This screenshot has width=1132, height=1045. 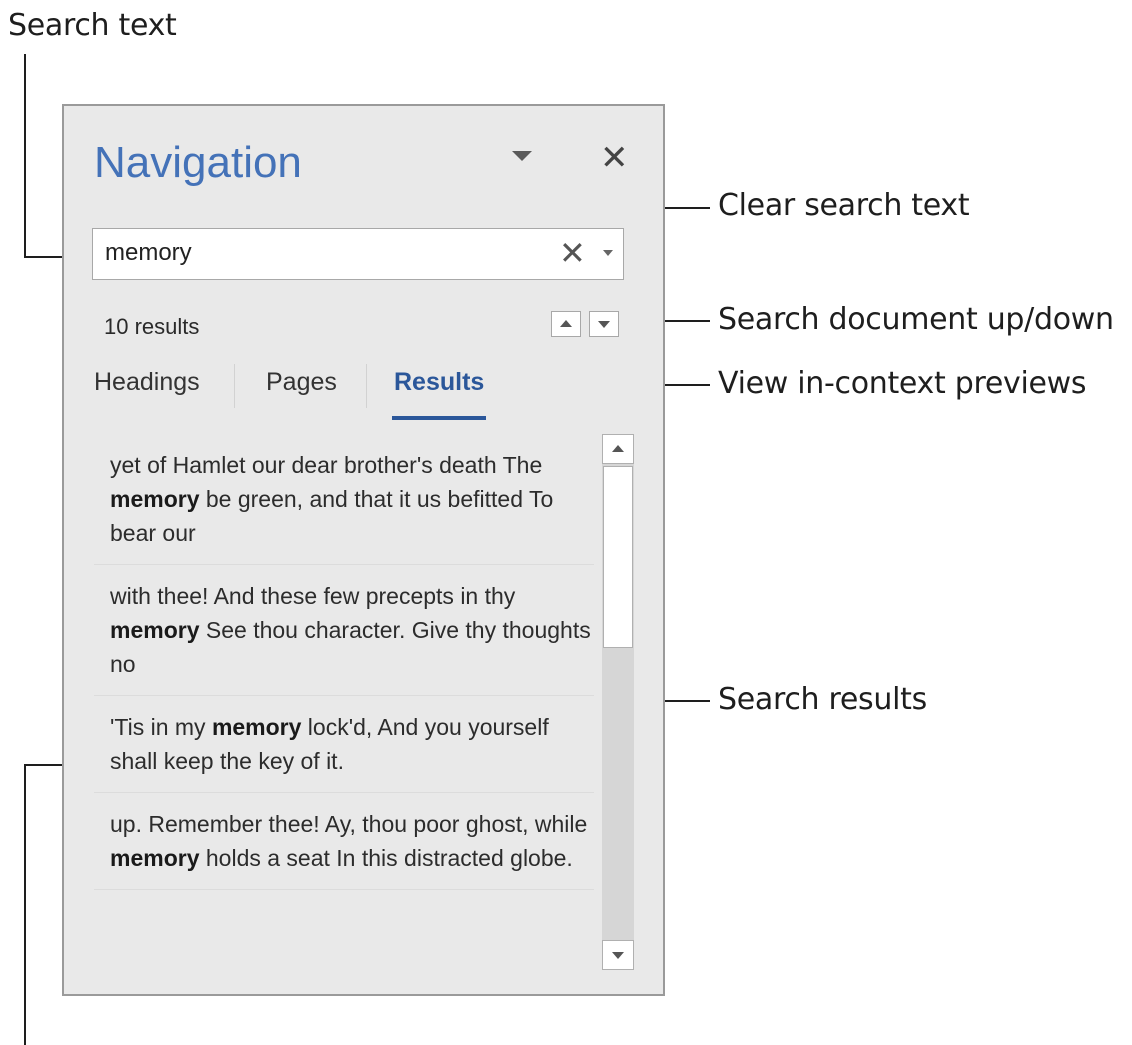 I want to click on result-text-before: 'Tis in my, so click(x=161, y=727).